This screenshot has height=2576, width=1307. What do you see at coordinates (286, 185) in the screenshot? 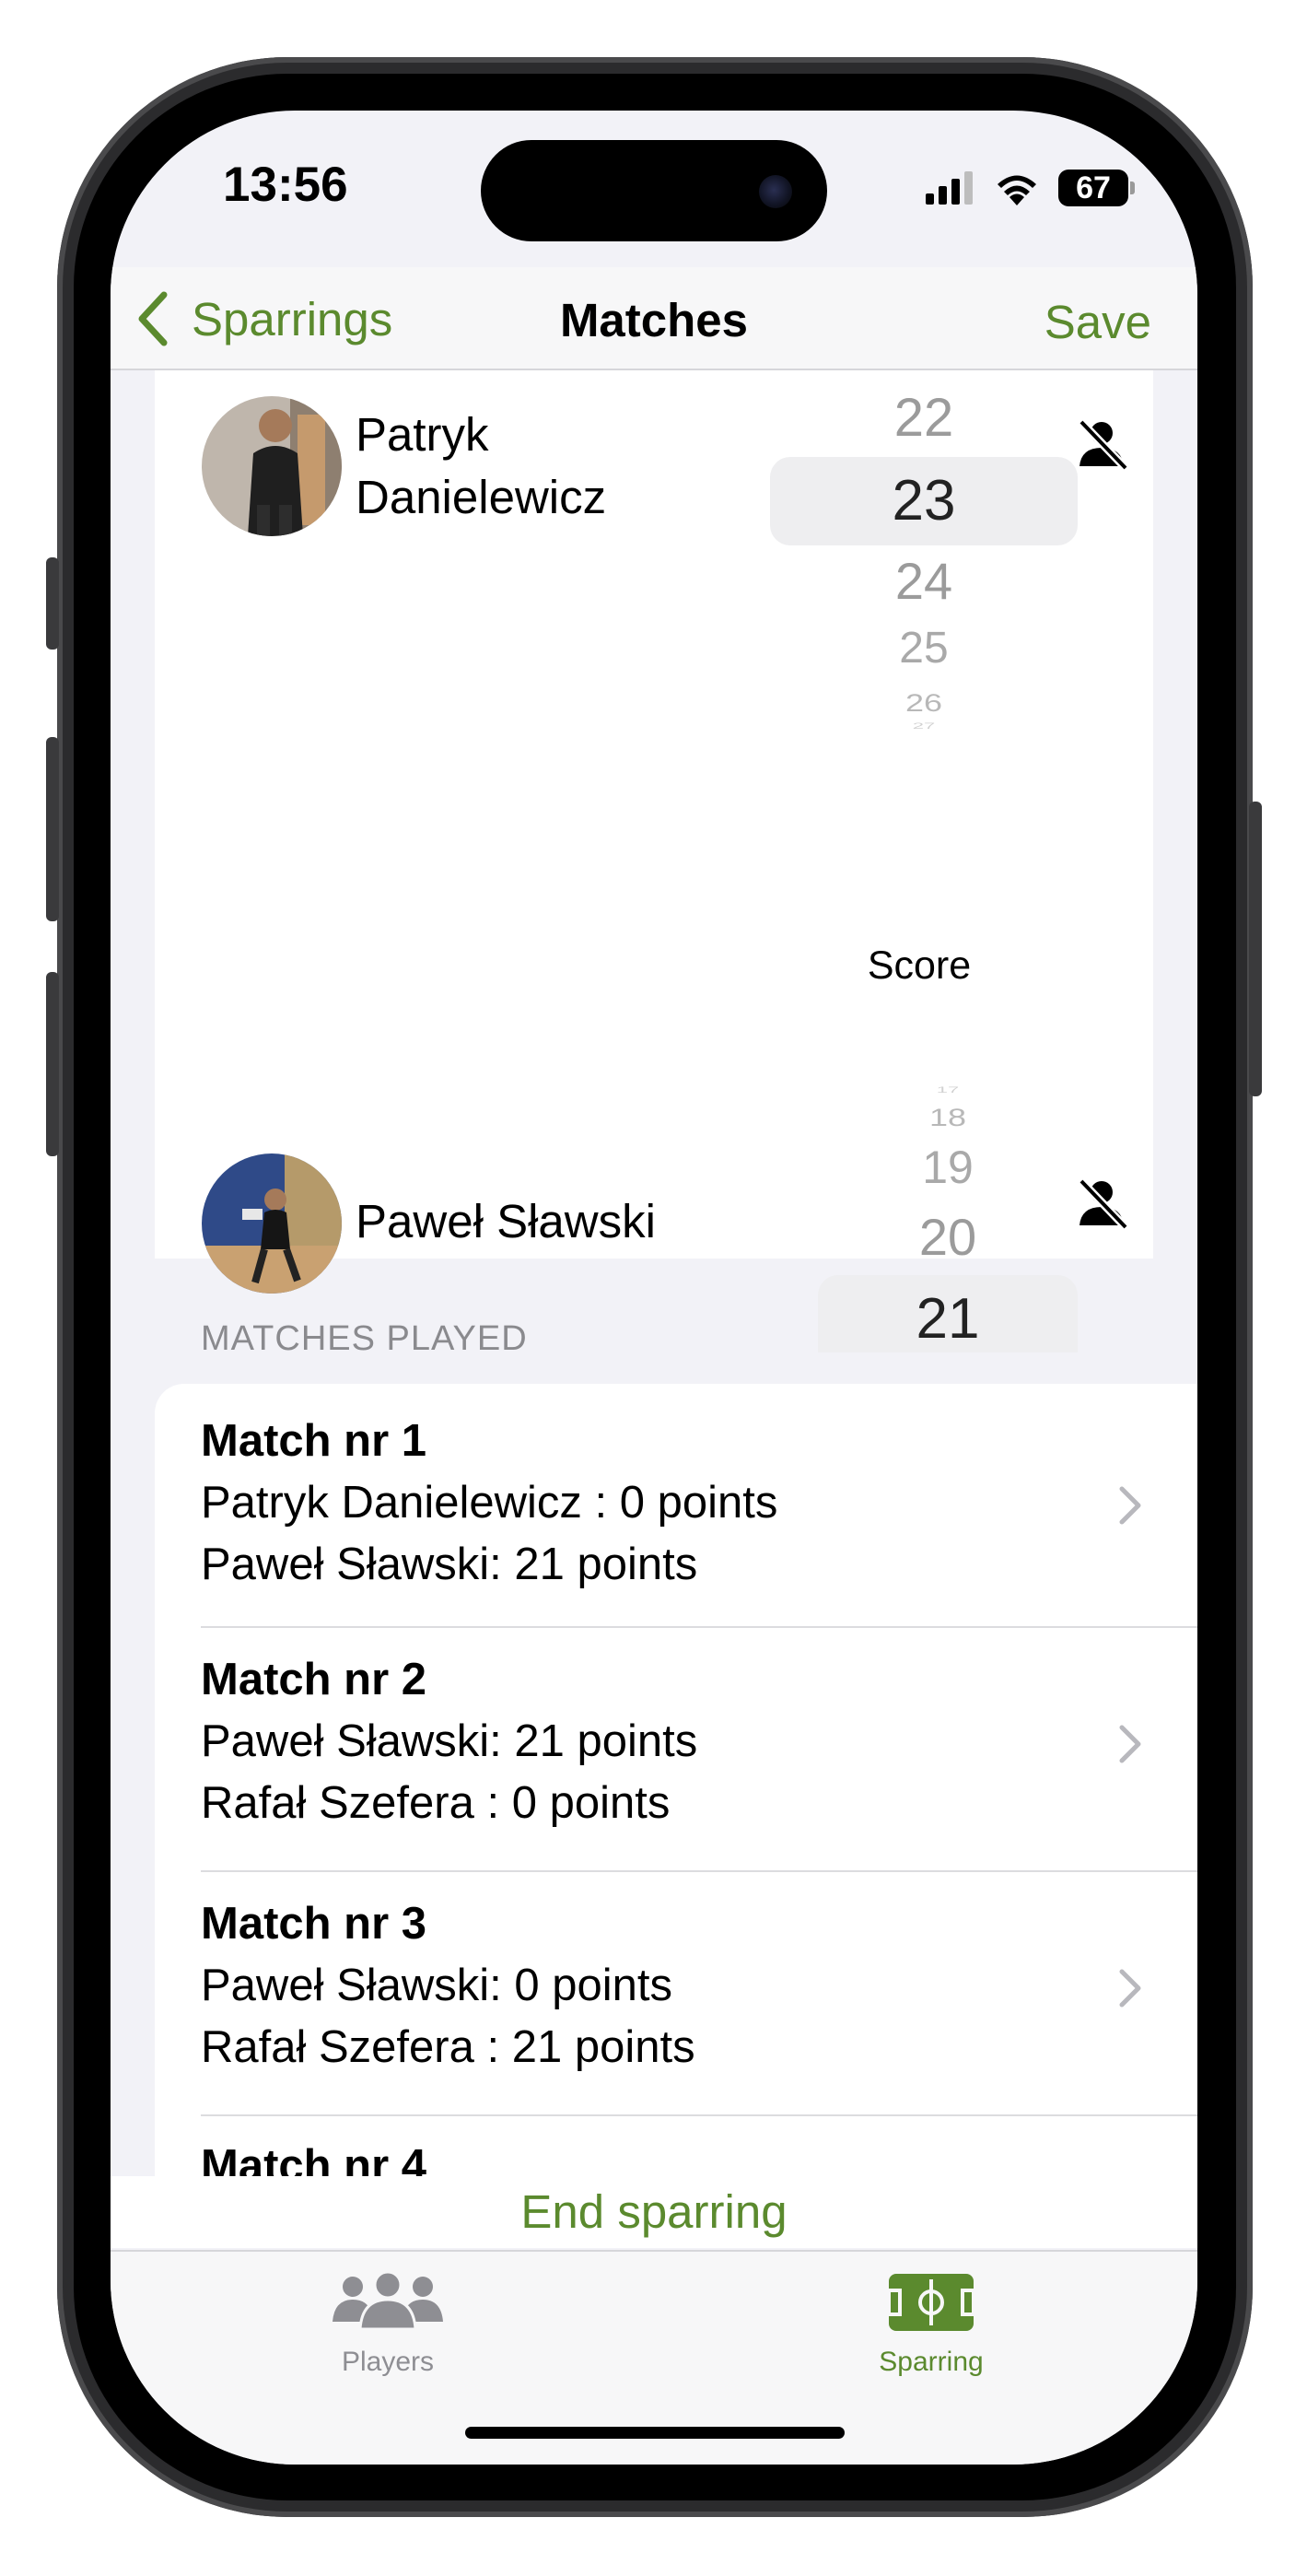
I see `status-time: 13:56` at bounding box center [286, 185].